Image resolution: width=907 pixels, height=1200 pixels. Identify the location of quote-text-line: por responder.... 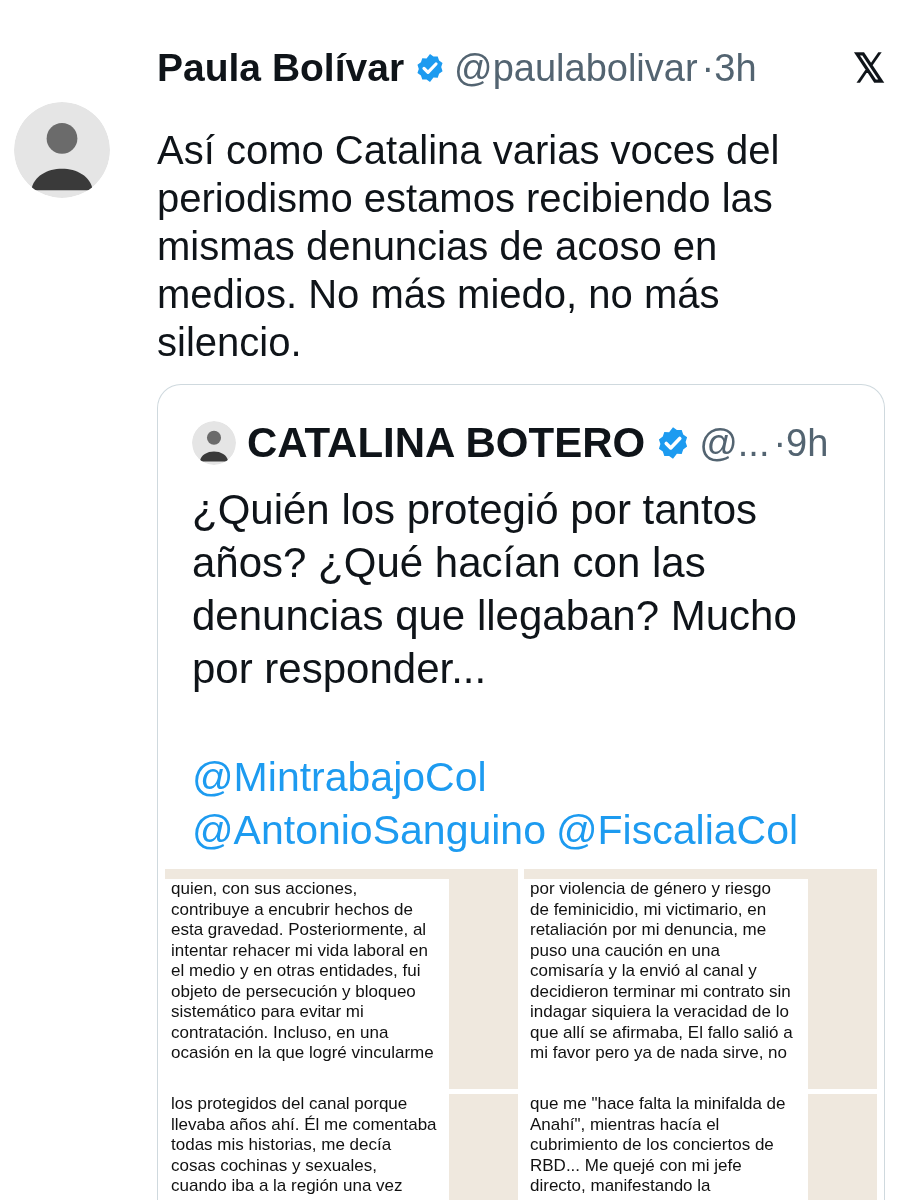
(340, 669).